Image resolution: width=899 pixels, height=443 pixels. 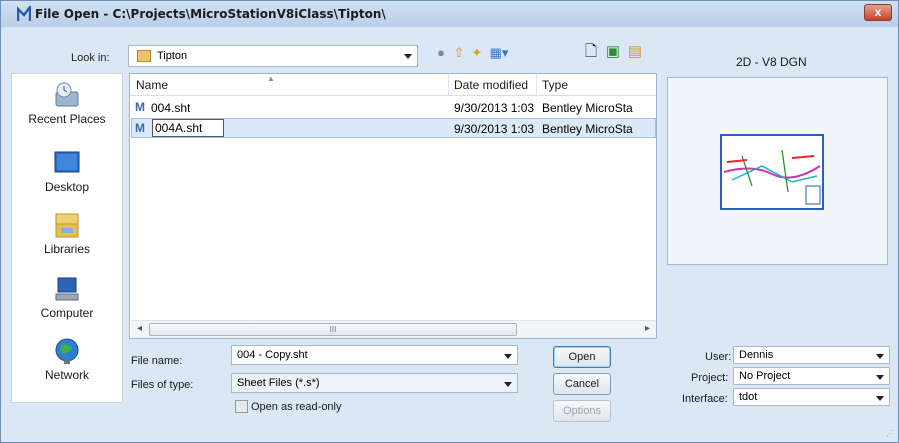 I want to click on preview-pane, so click(x=777, y=171).